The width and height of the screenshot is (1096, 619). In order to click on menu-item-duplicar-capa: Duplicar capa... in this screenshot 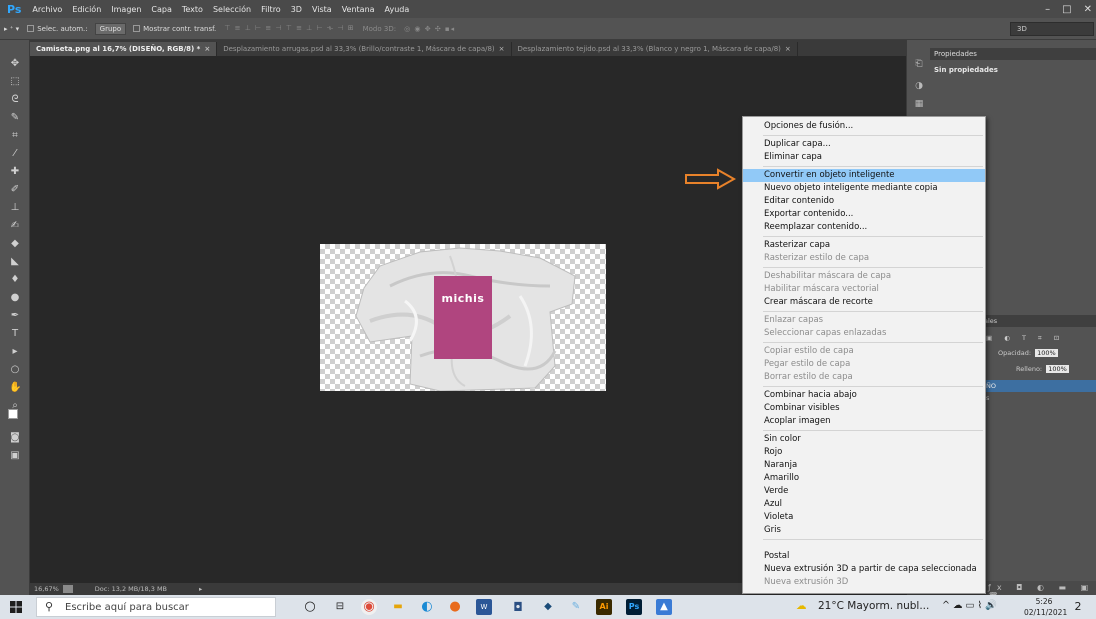, I will do `click(864, 144)`.